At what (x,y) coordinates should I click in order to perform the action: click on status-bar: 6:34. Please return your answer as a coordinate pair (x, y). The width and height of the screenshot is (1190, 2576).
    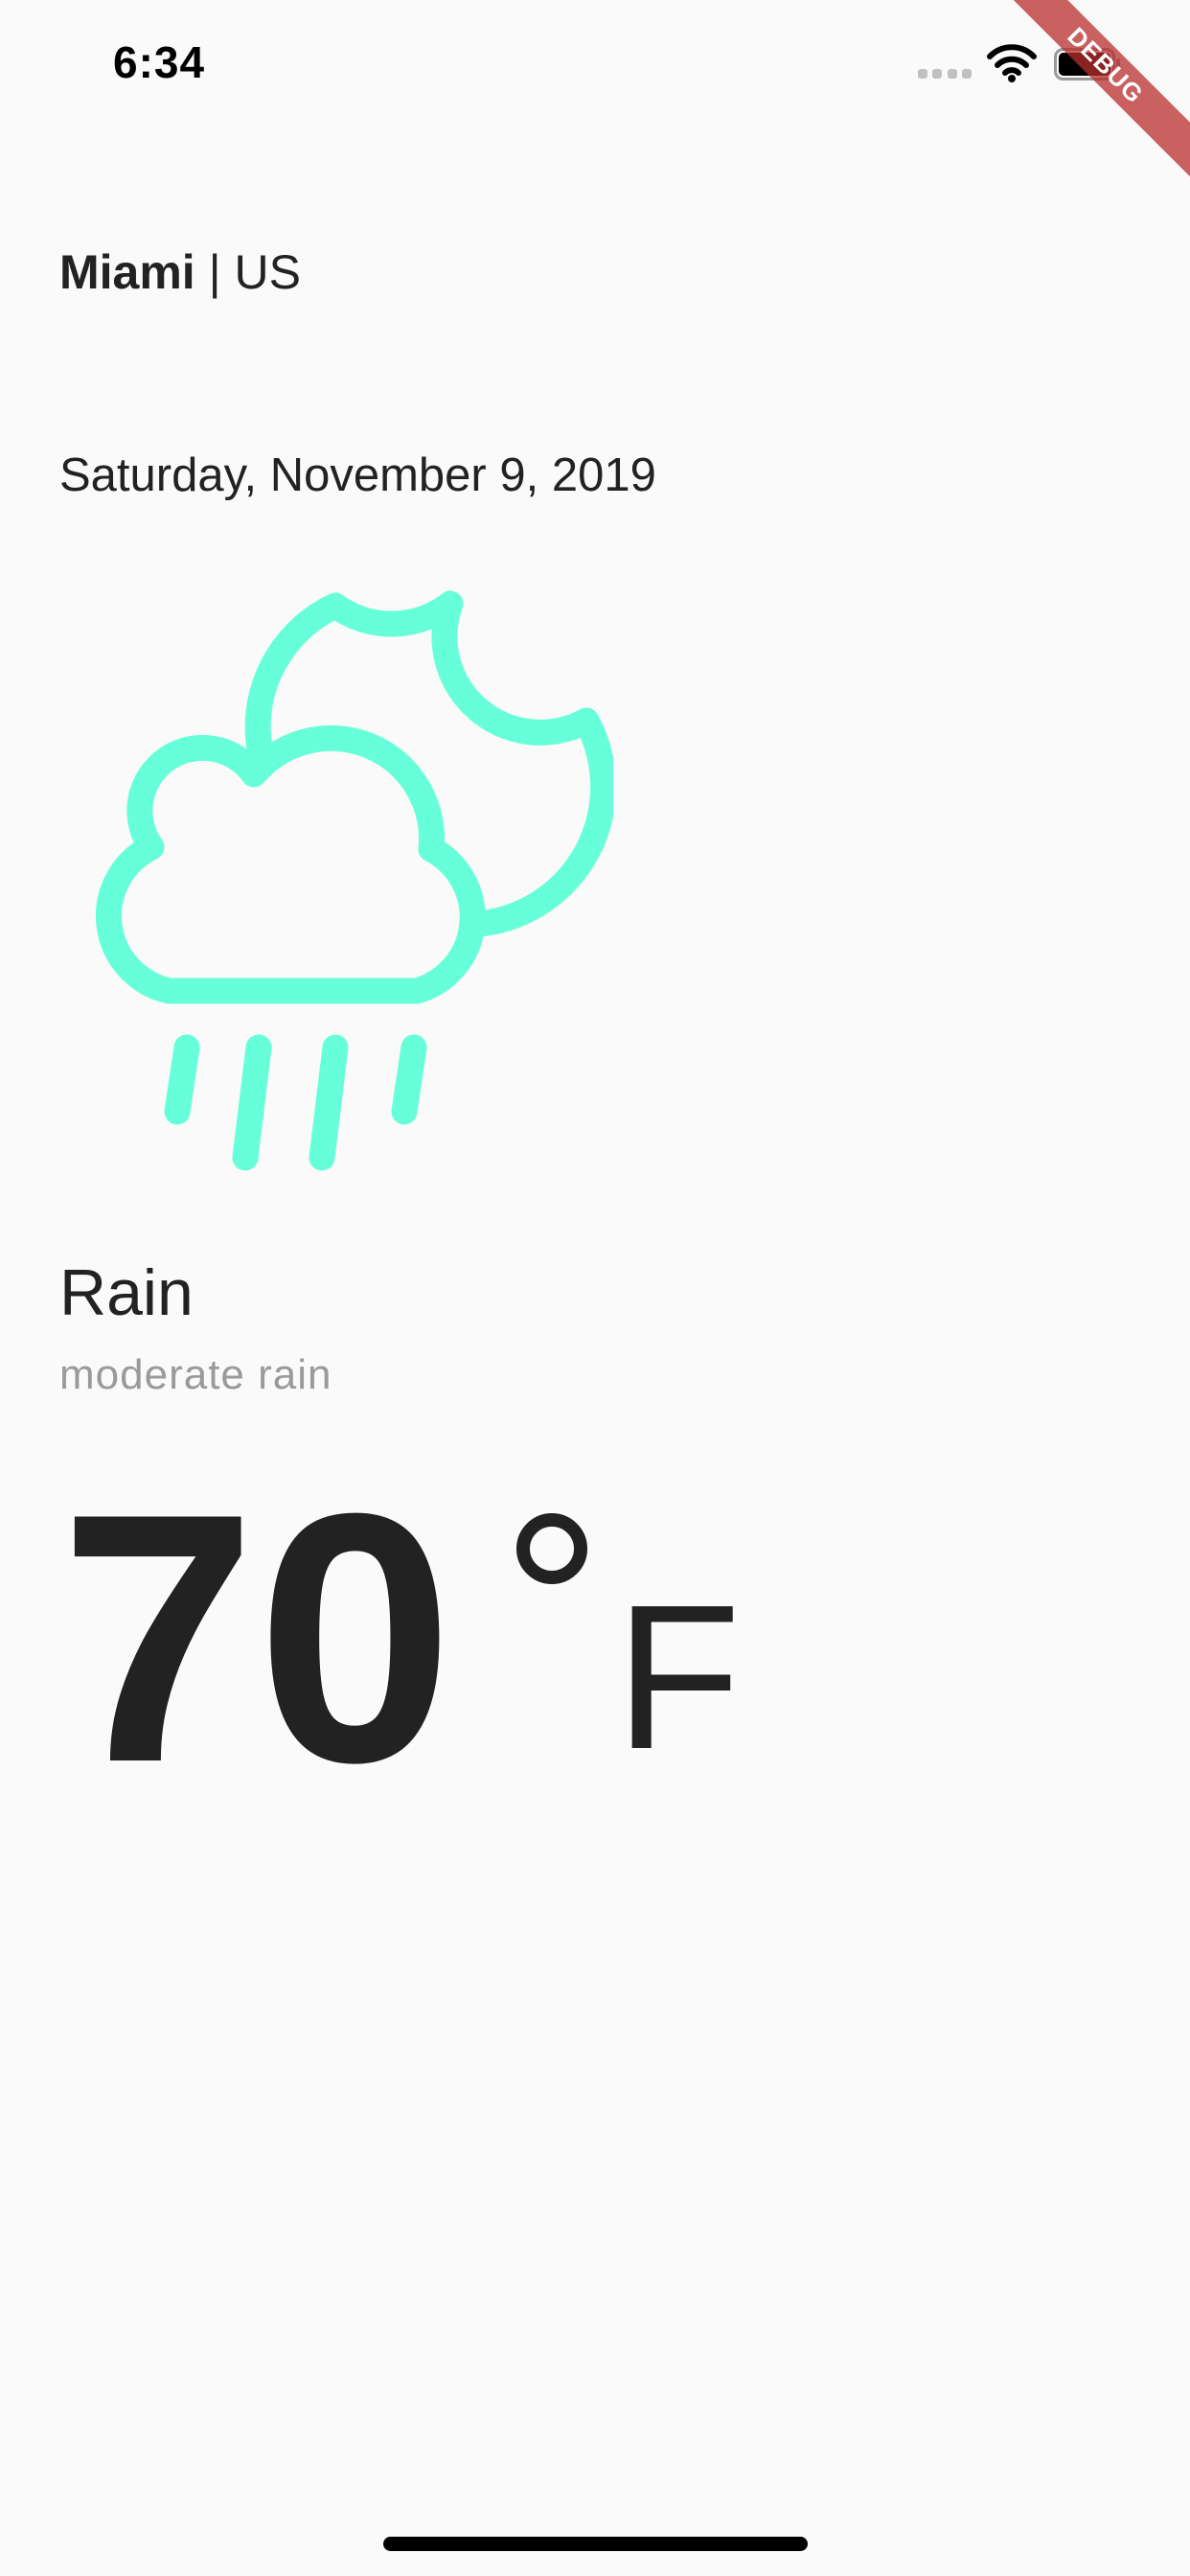
    Looking at the image, I should click on (595, 67).